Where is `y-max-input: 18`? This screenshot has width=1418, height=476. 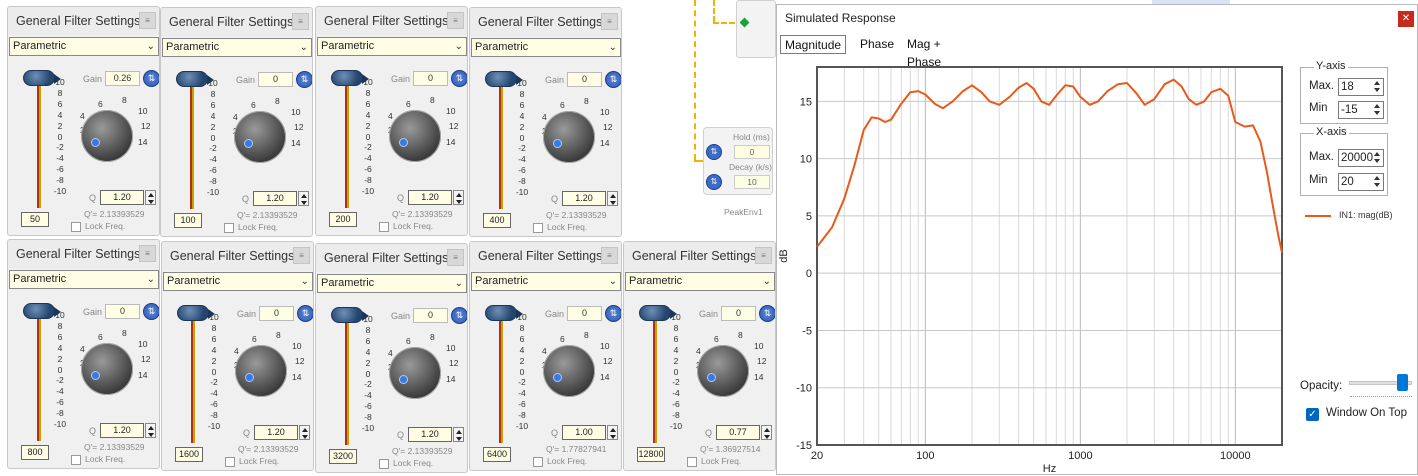
y-max-input: 18 is located at coordinates (1361, 87).